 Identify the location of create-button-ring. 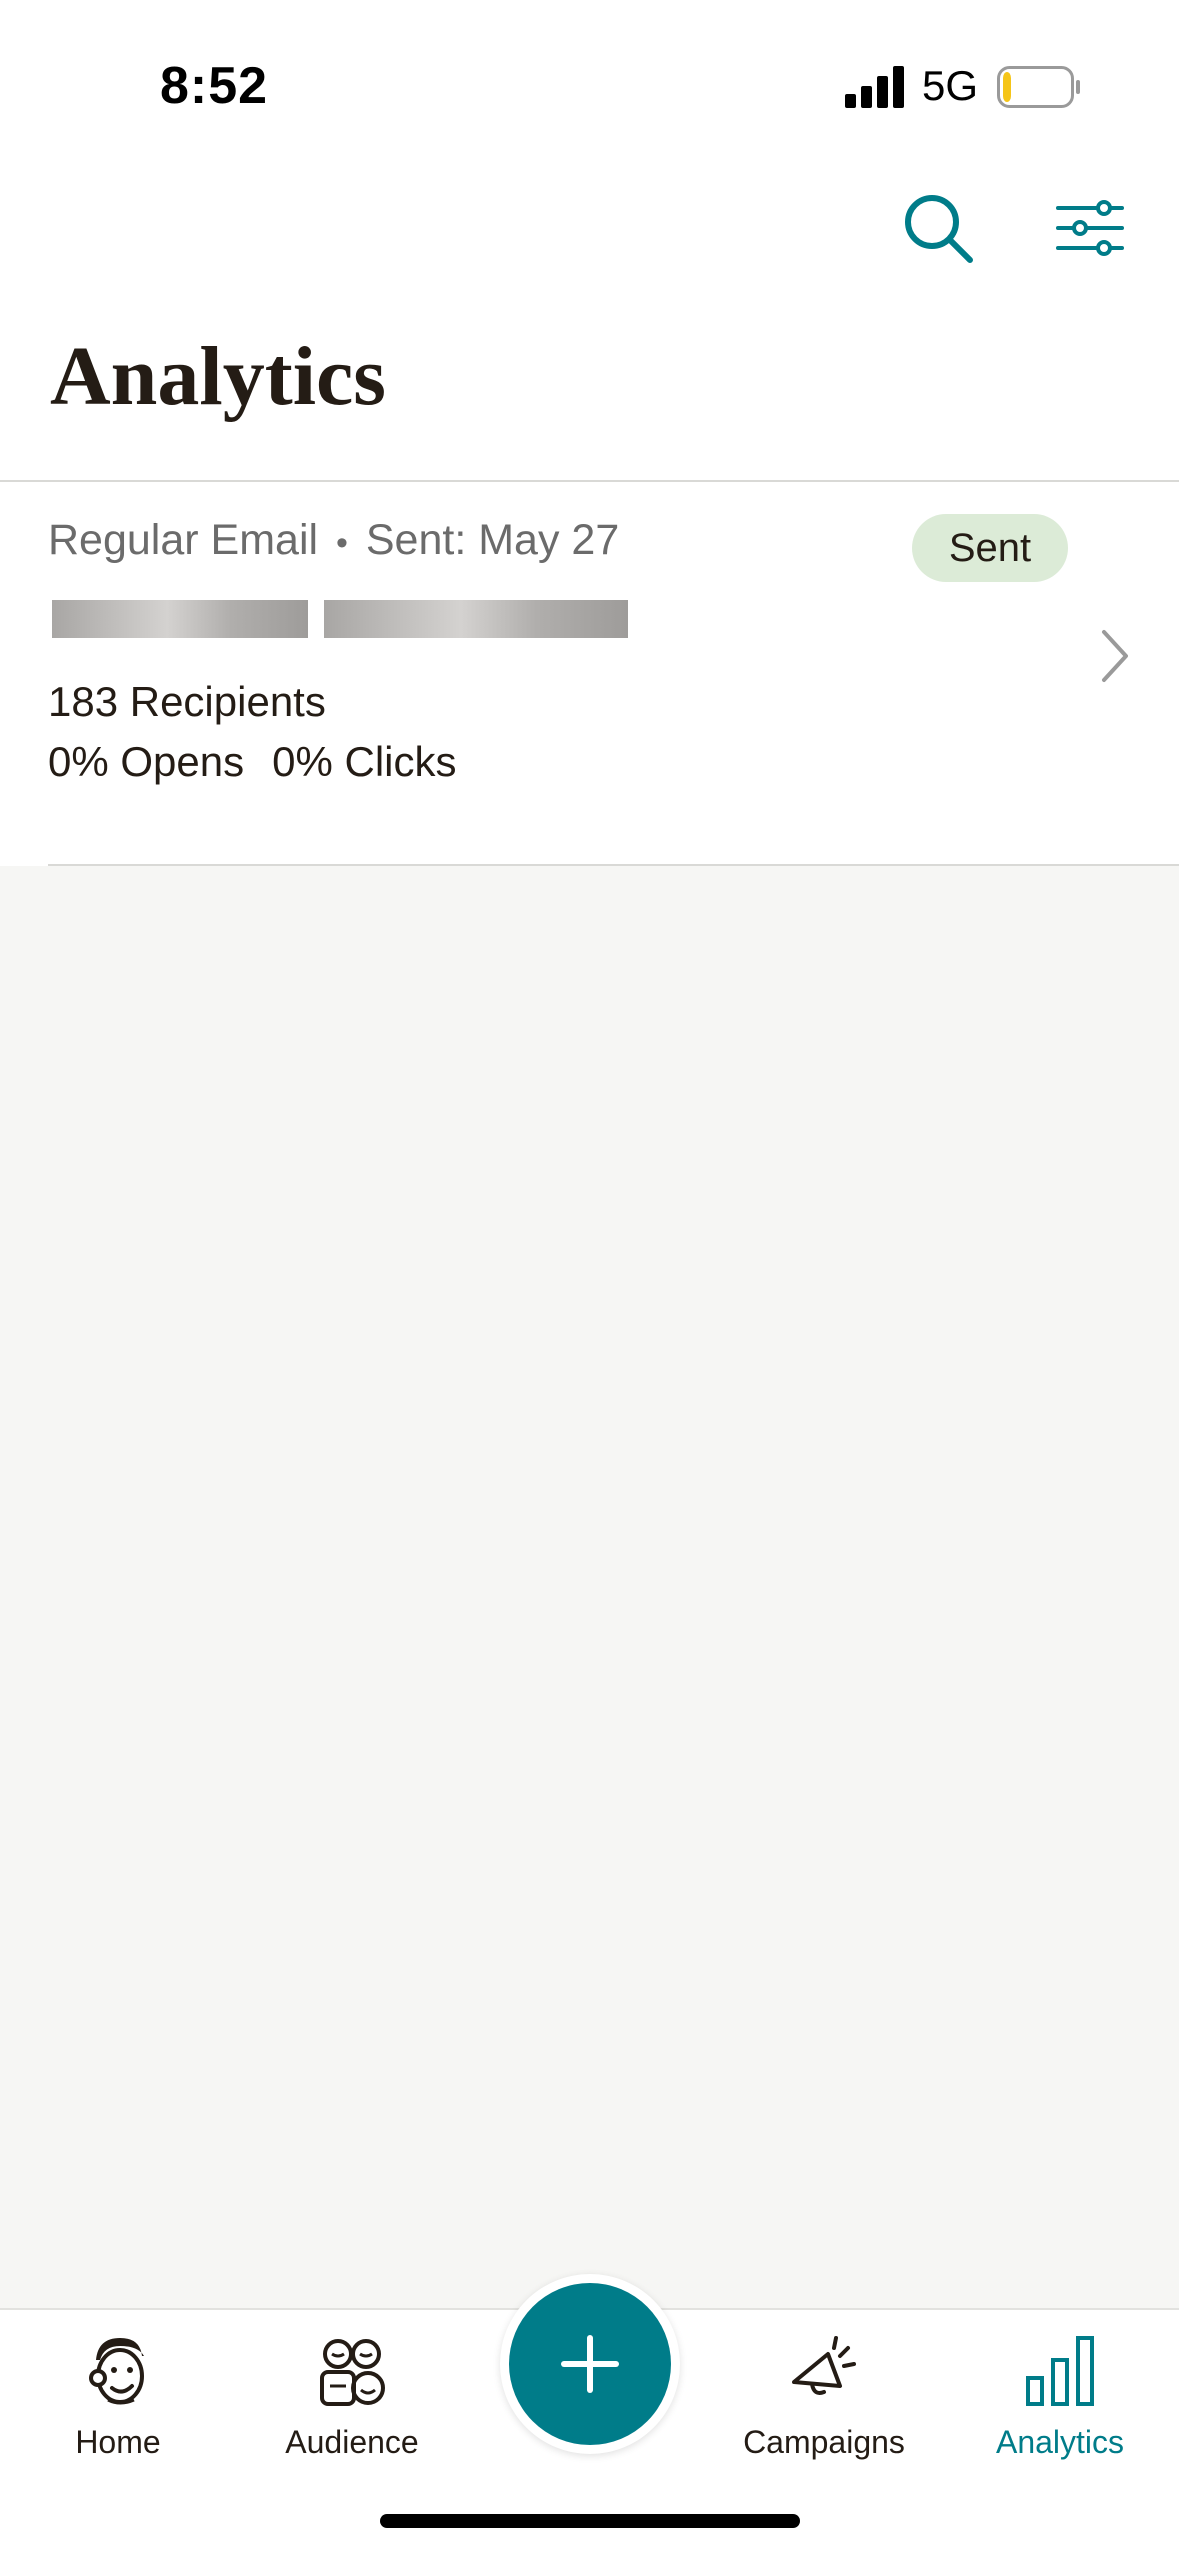
(590, 2364).